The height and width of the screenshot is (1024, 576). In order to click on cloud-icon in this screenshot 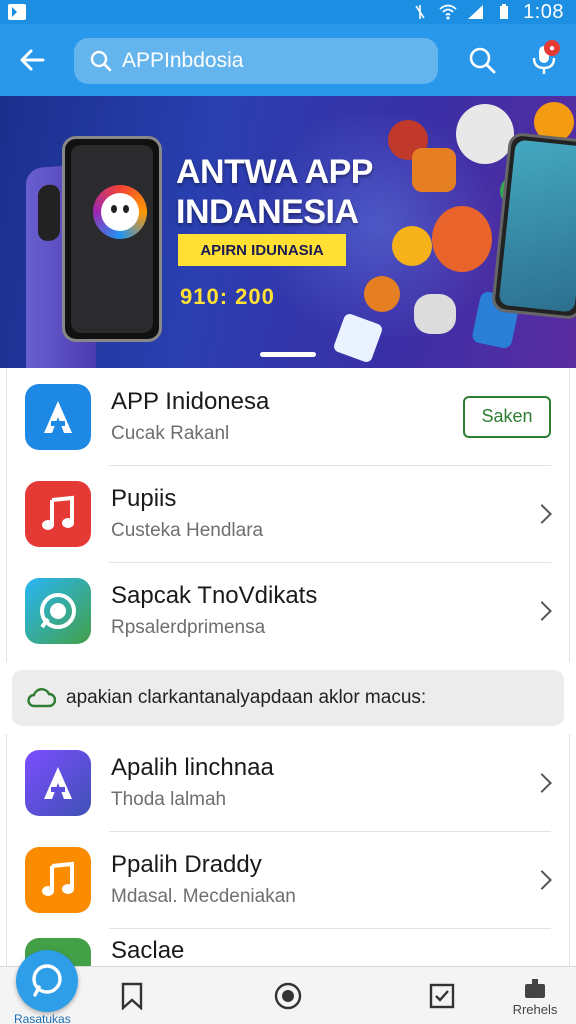, I will do `click(41, 698)`.